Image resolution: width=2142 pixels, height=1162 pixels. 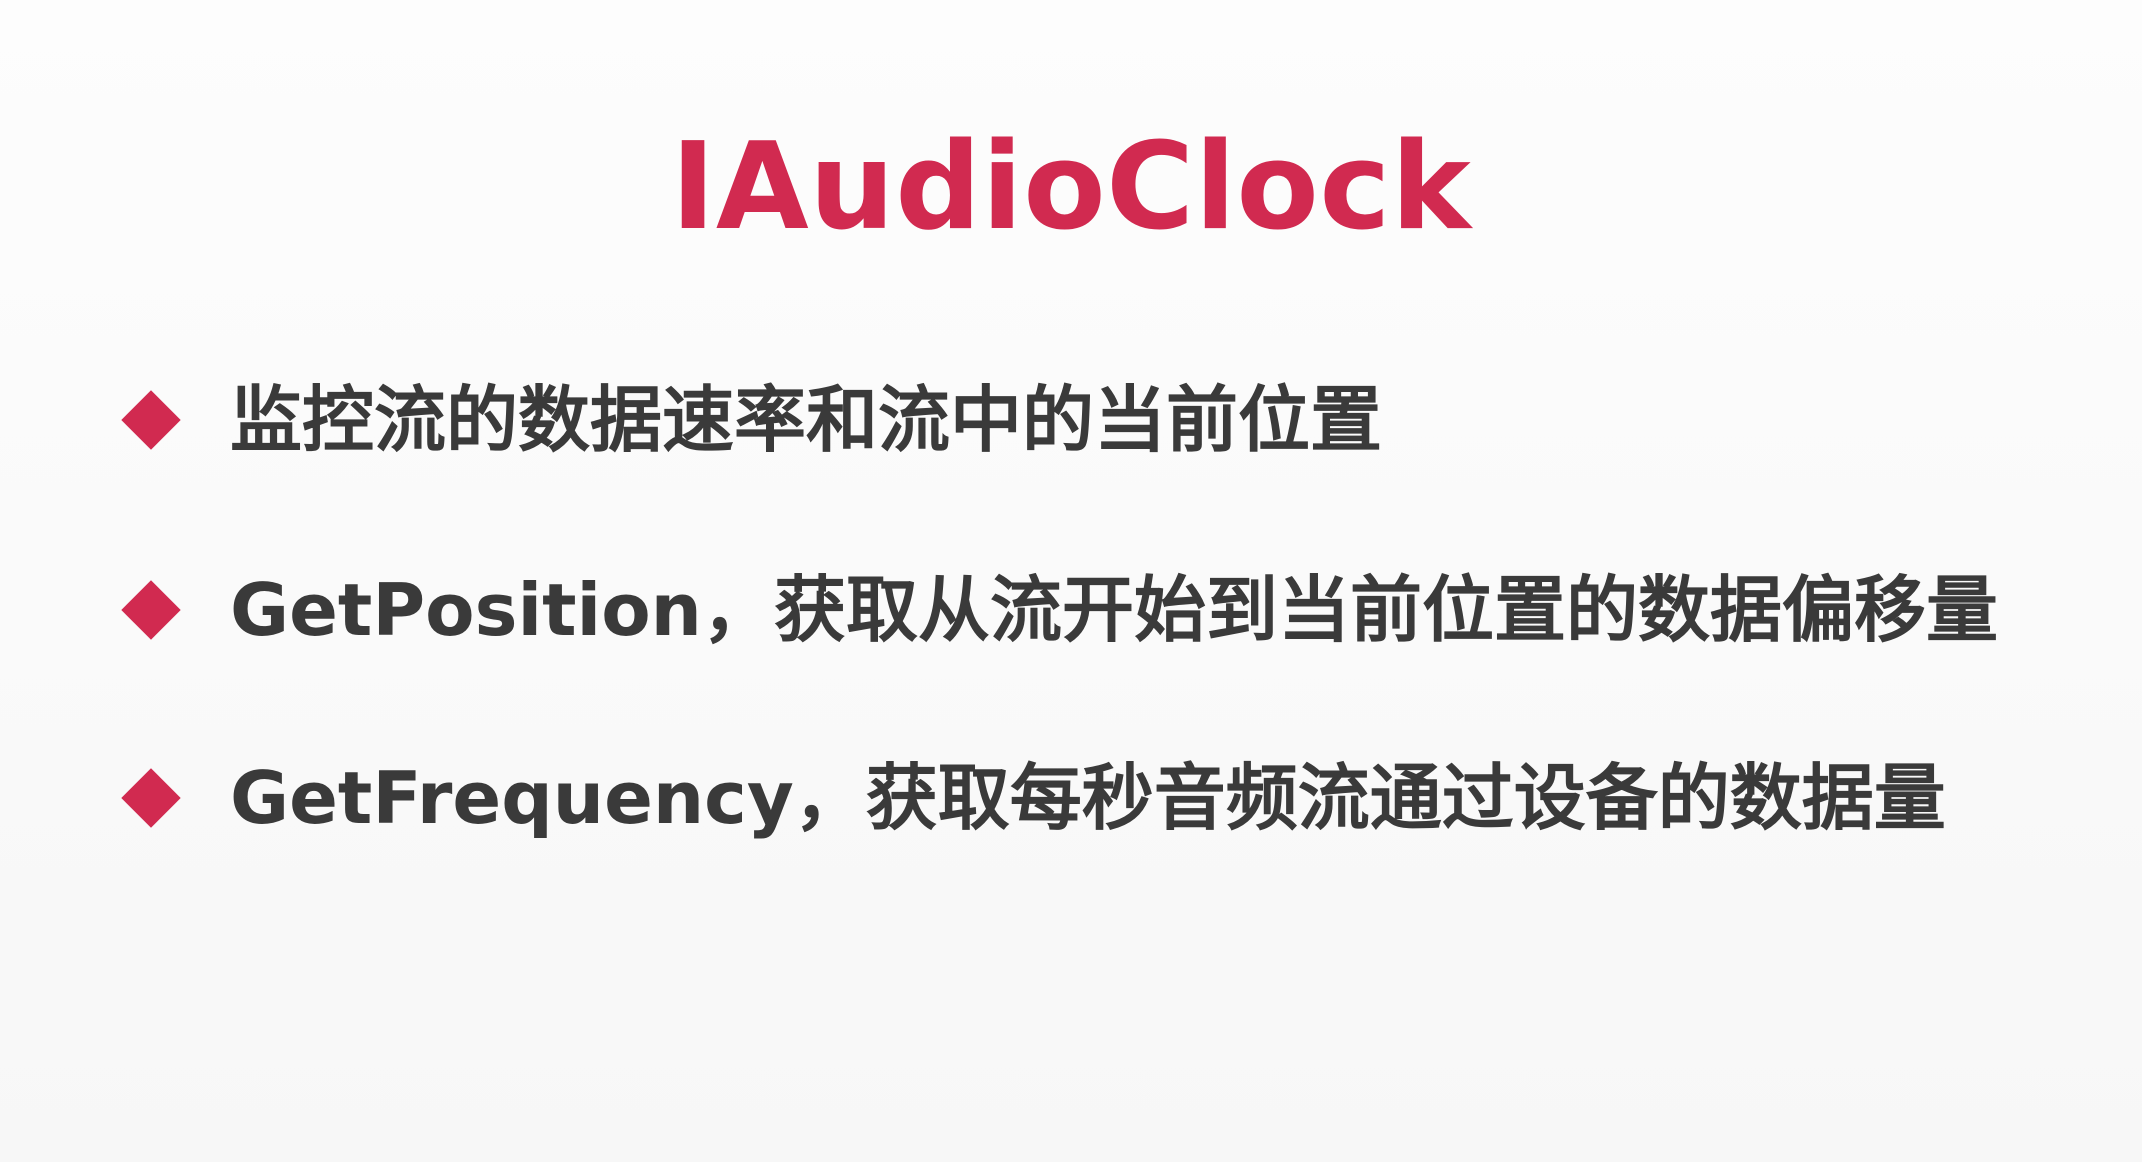 What do you see at coordinates (806, 420) in the screenshot?
I see `bullet-text: 监控流的数据速率和流中的当前位置` at bounding box center [806, 420].